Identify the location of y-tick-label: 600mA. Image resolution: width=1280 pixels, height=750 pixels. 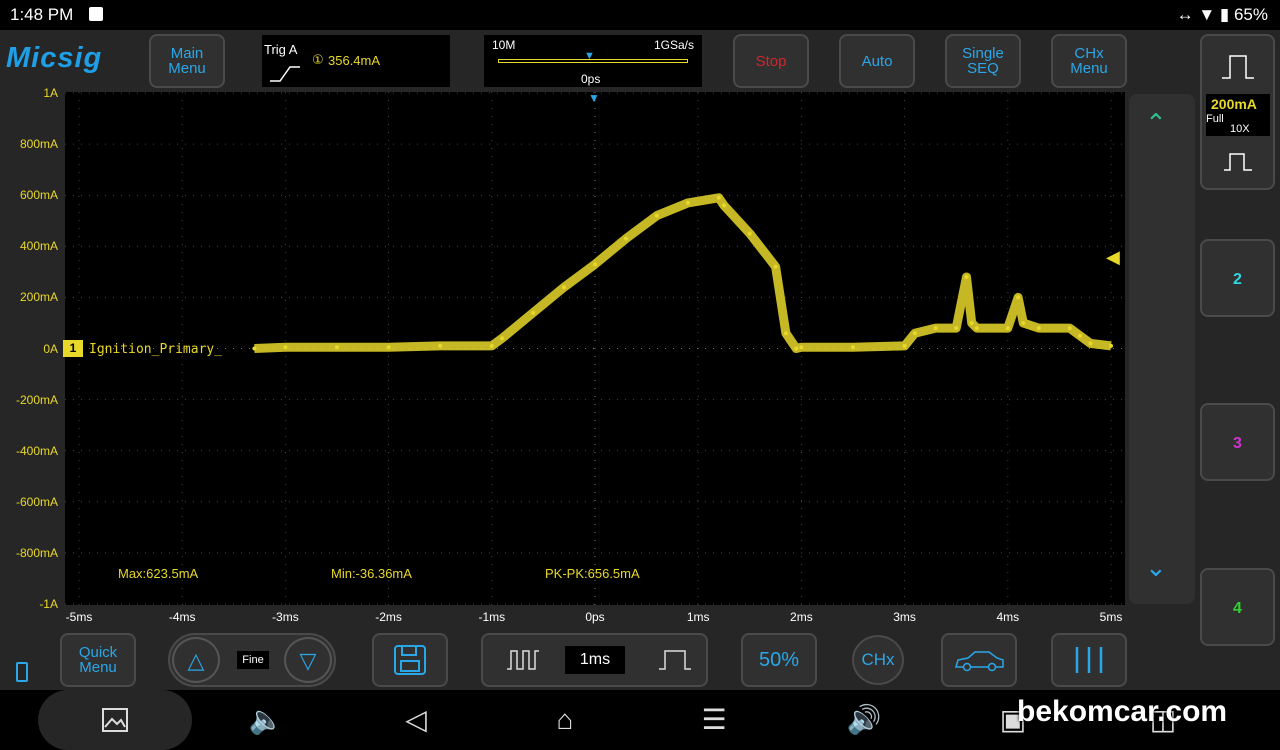
(38, 195).